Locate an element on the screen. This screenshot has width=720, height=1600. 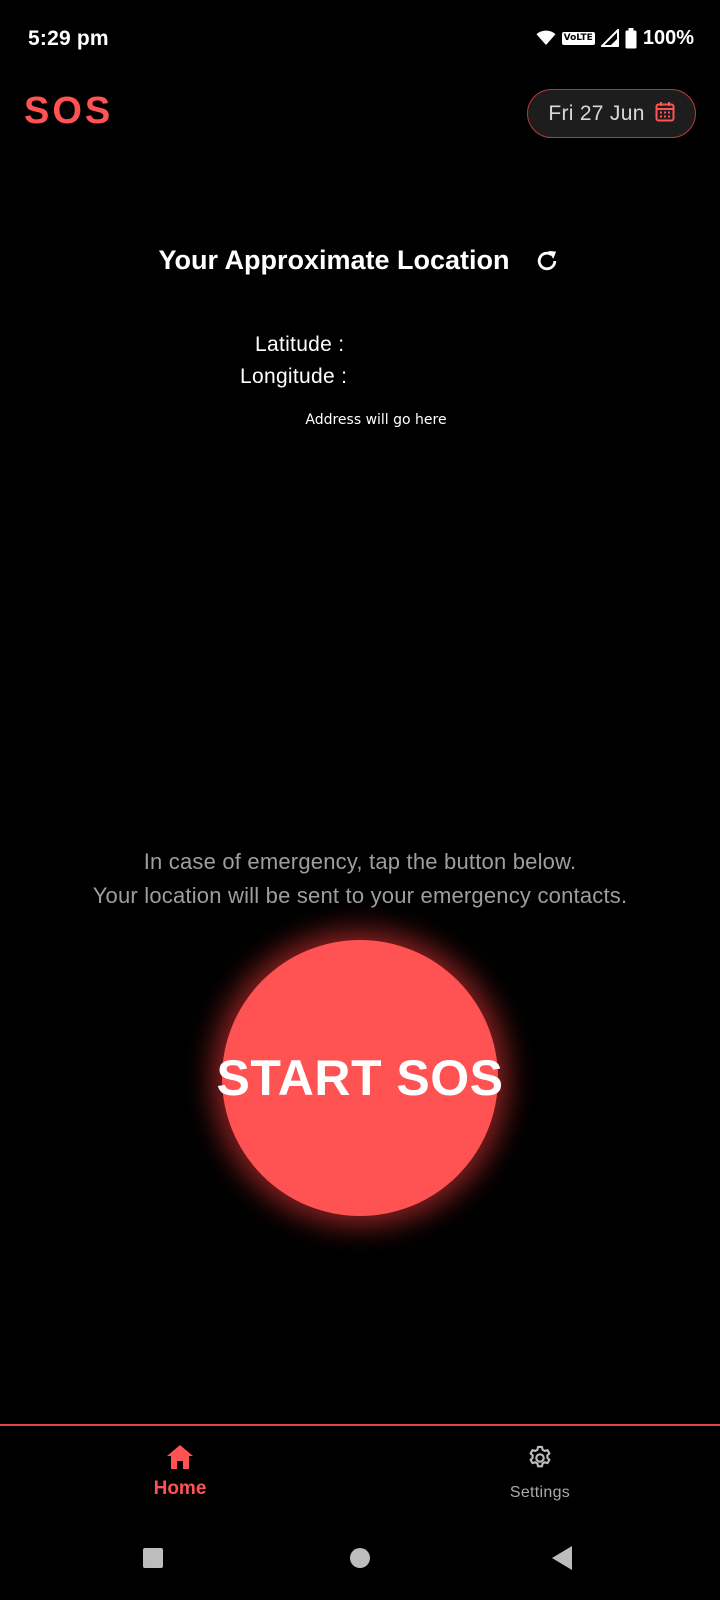
date-picker-chip: Fri 27 Jun is located at coordinates (611, 113).